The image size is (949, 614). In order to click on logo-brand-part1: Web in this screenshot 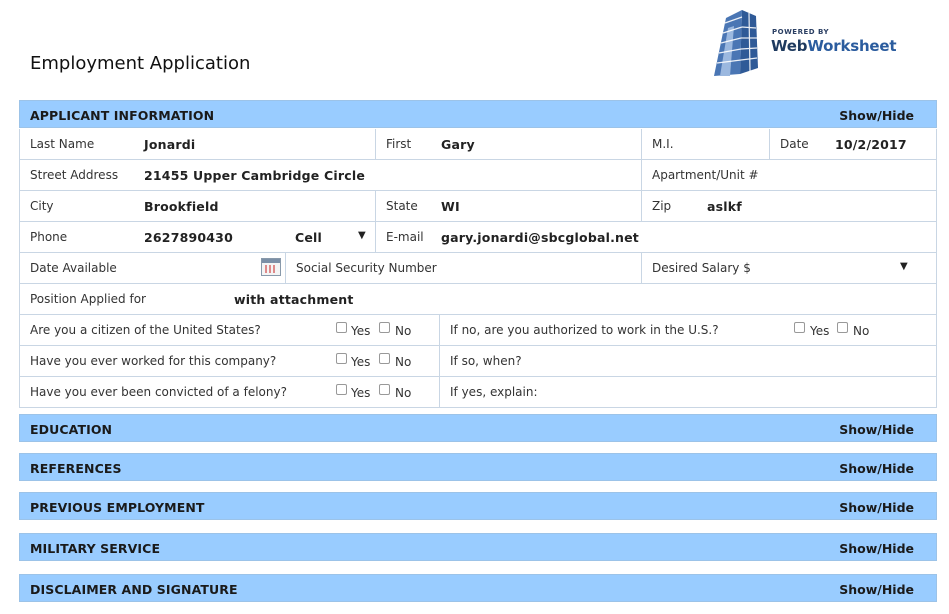, I will do `click(789, 46)`.